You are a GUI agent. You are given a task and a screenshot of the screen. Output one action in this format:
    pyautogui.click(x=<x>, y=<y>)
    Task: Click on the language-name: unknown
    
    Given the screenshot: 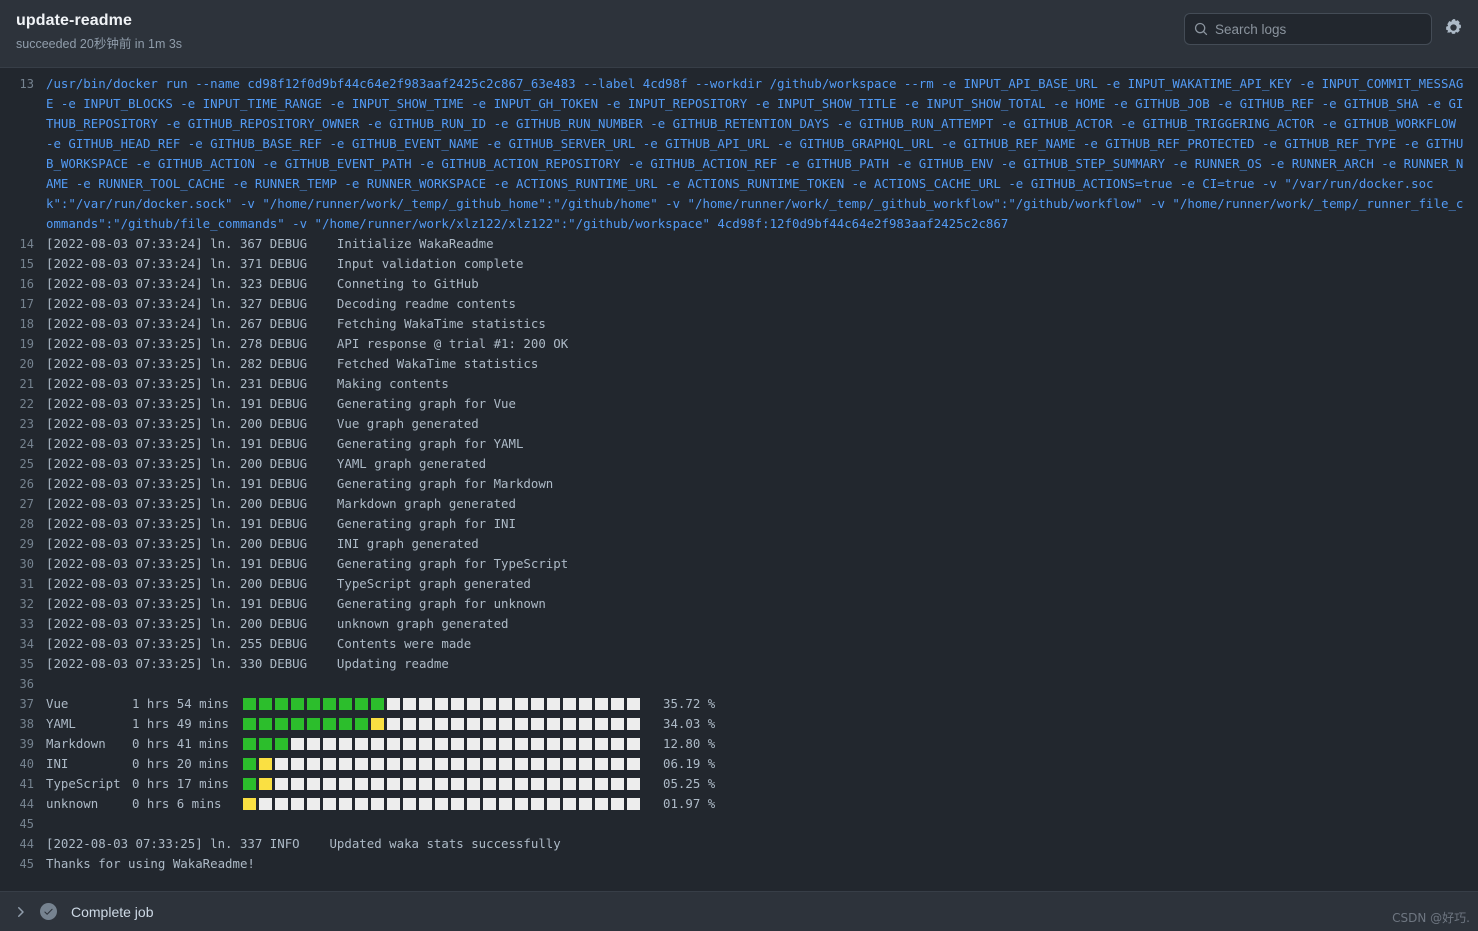 What is the action you would take?
    pyautogui.click(x=72, y=803)
    